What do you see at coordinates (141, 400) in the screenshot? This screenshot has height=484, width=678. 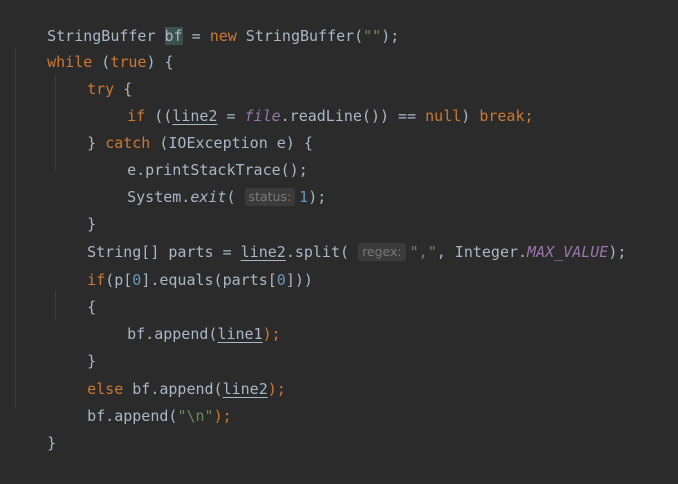 I see `code-line: bf.append("\n");` at bounding box center [141, 400].